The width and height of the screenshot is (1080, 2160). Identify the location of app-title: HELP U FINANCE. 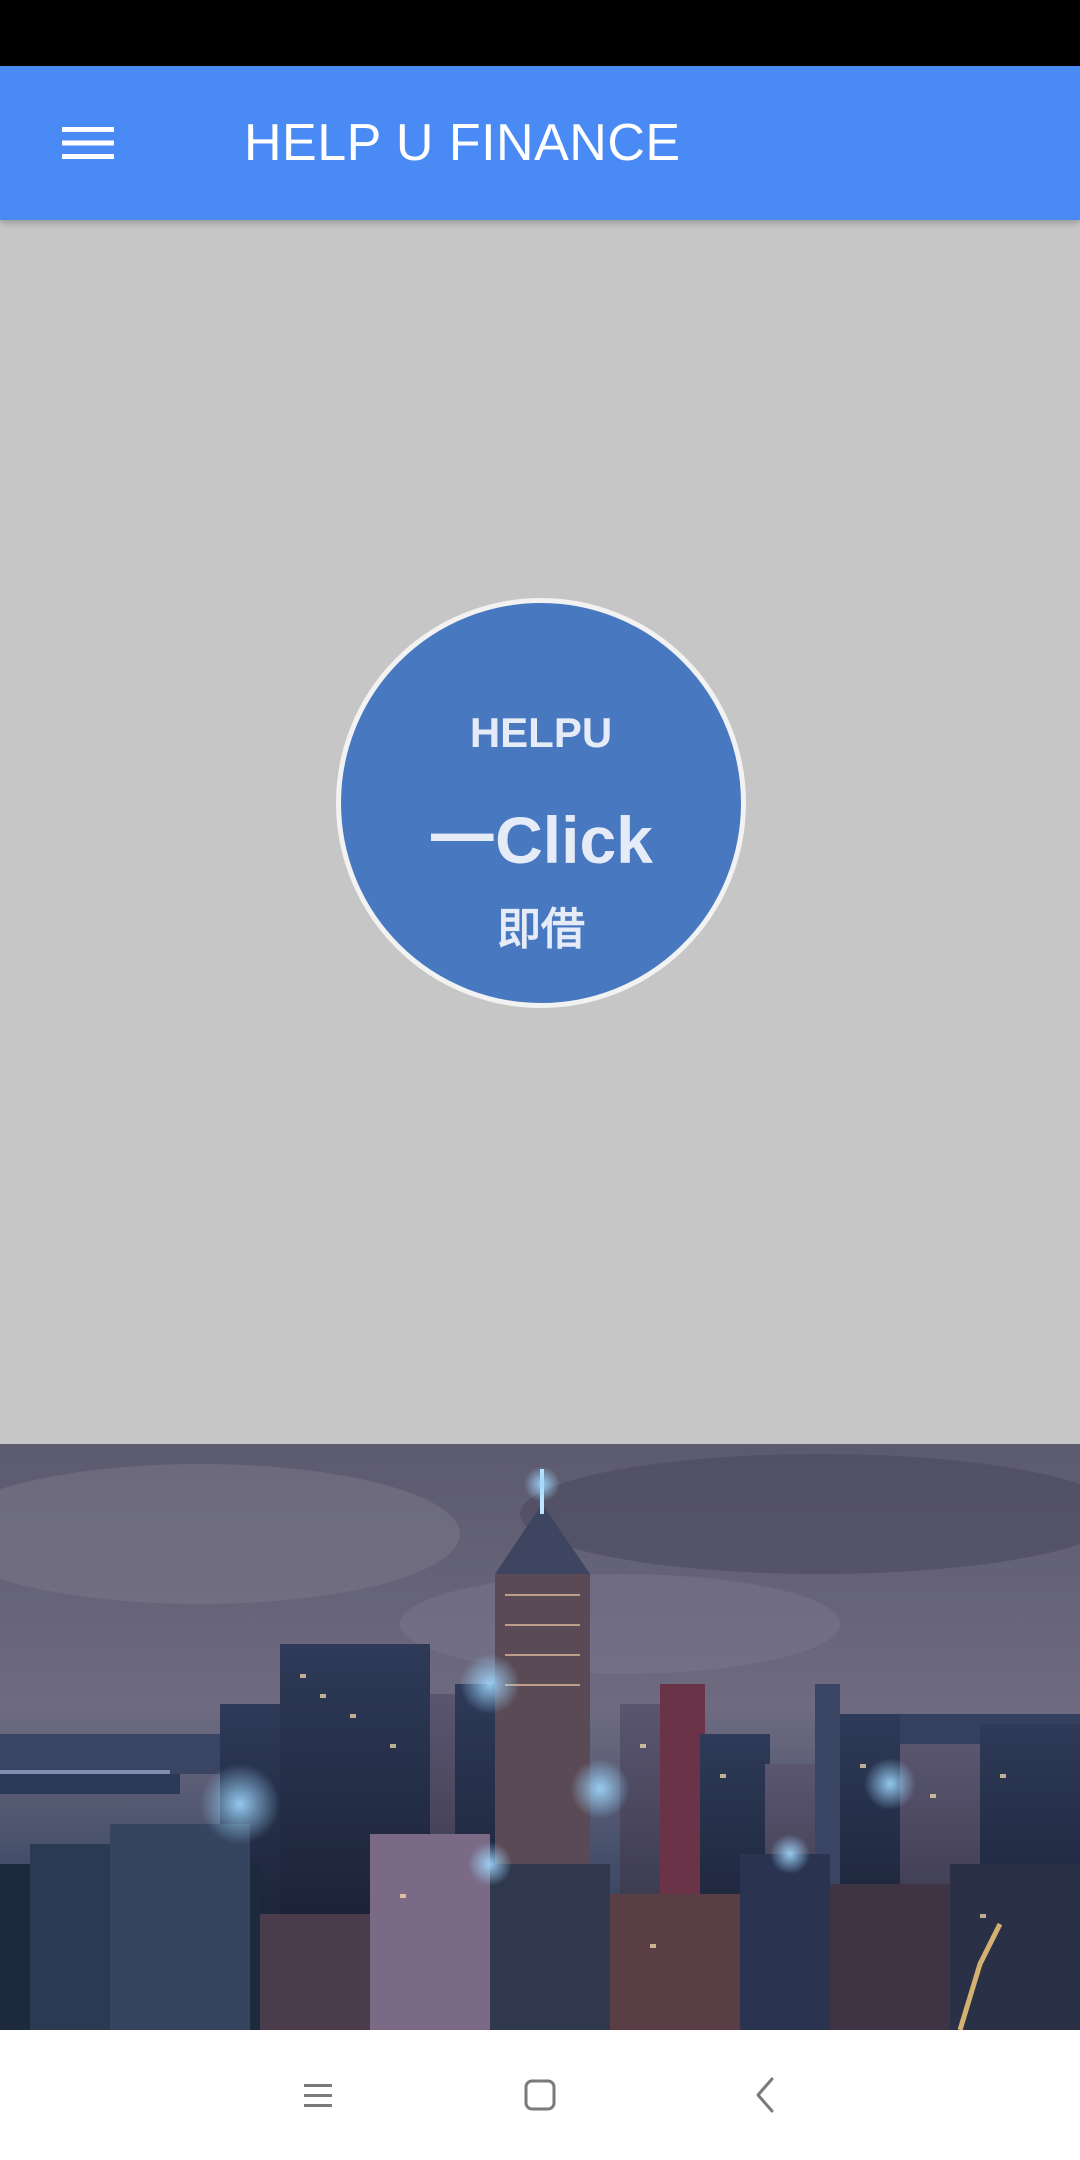
(462, 143).